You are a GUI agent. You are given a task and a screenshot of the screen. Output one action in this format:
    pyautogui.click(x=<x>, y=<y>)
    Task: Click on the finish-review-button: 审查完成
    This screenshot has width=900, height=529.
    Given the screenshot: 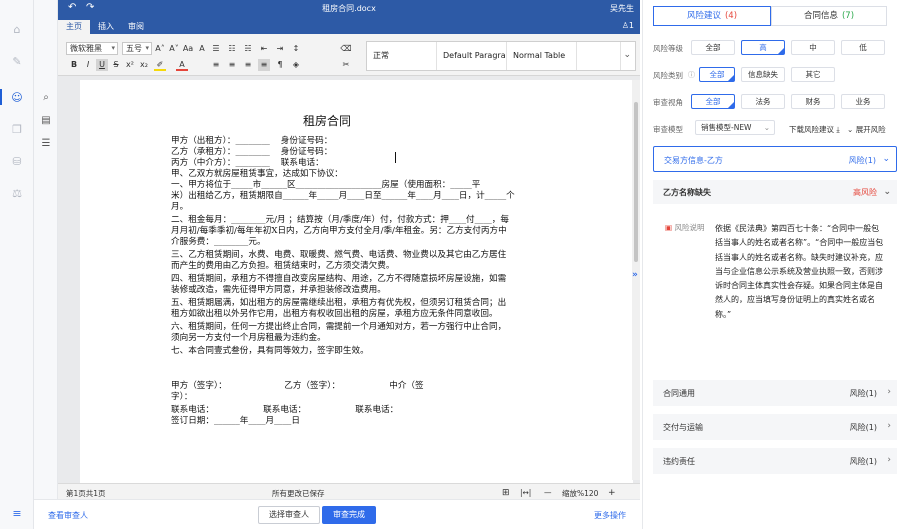 What is the action you would take?
    pyautogui.click(x=349, y=515)
    